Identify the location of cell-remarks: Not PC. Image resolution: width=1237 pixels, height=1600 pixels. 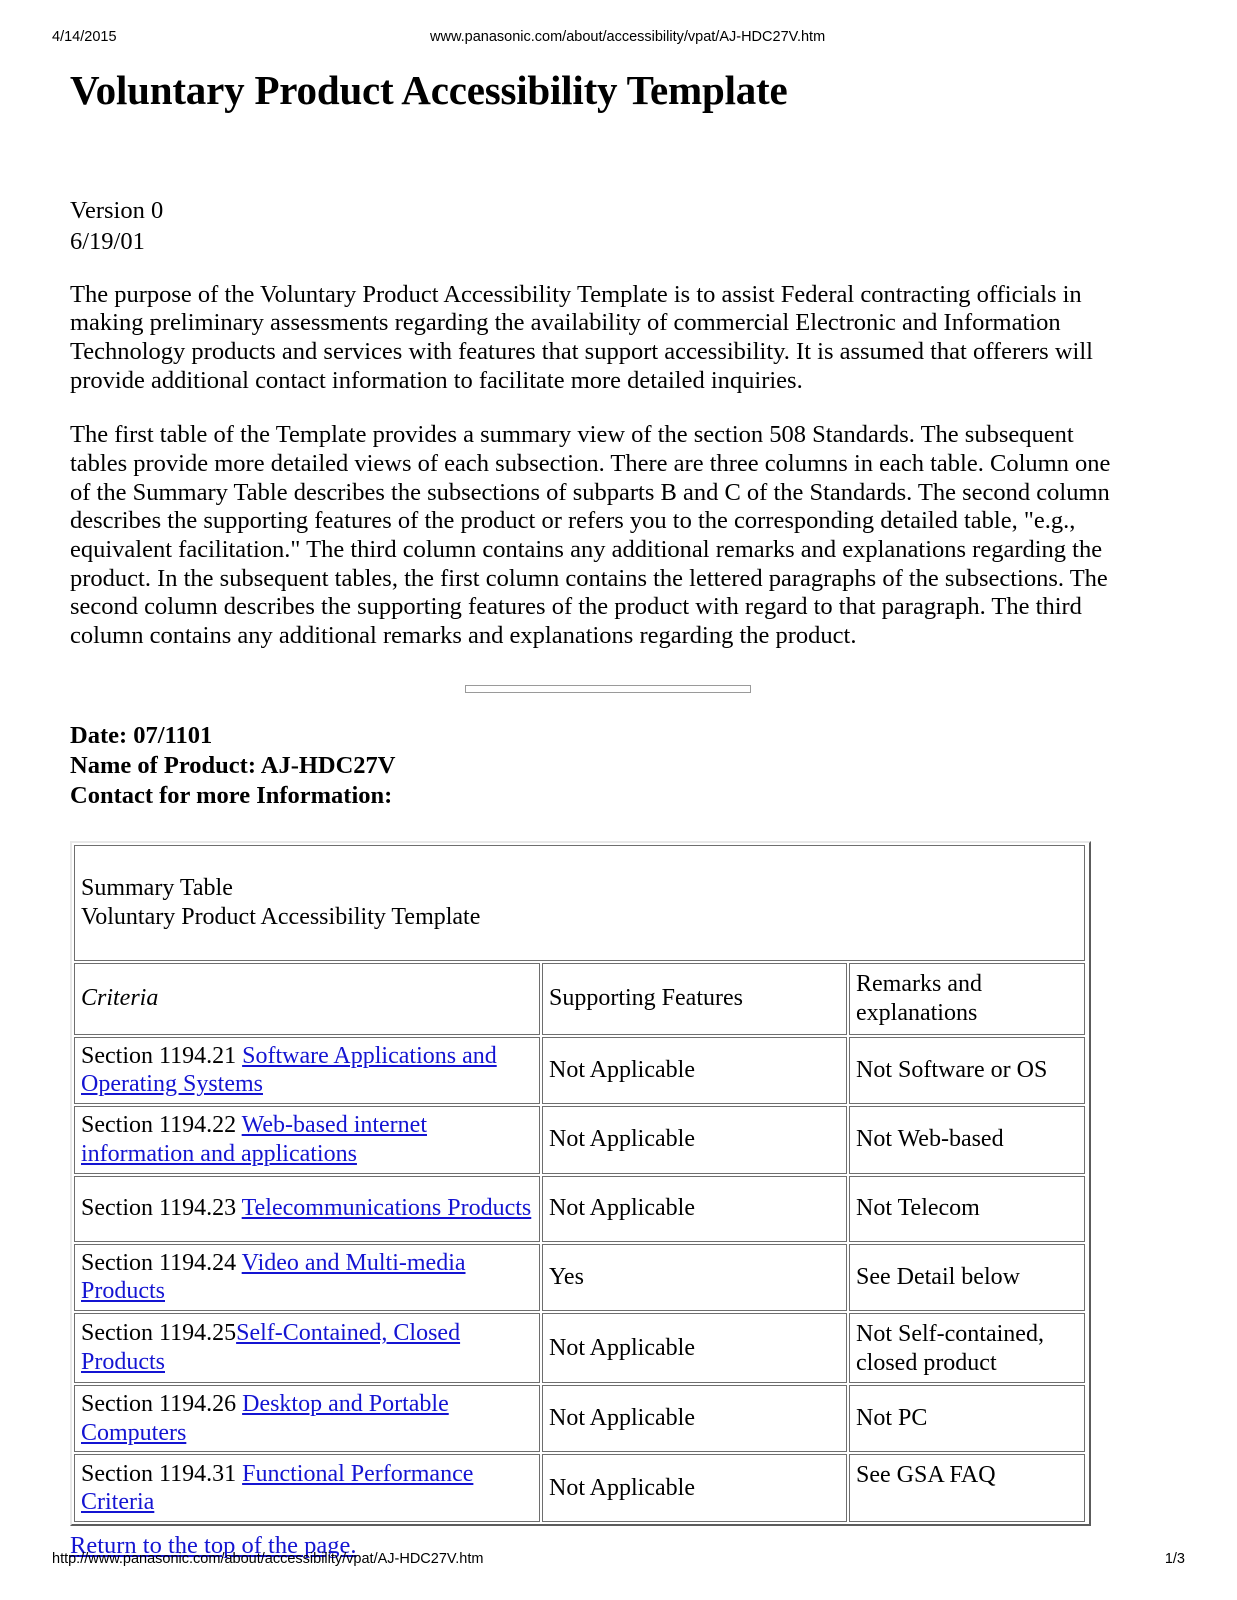
(967, 1418).